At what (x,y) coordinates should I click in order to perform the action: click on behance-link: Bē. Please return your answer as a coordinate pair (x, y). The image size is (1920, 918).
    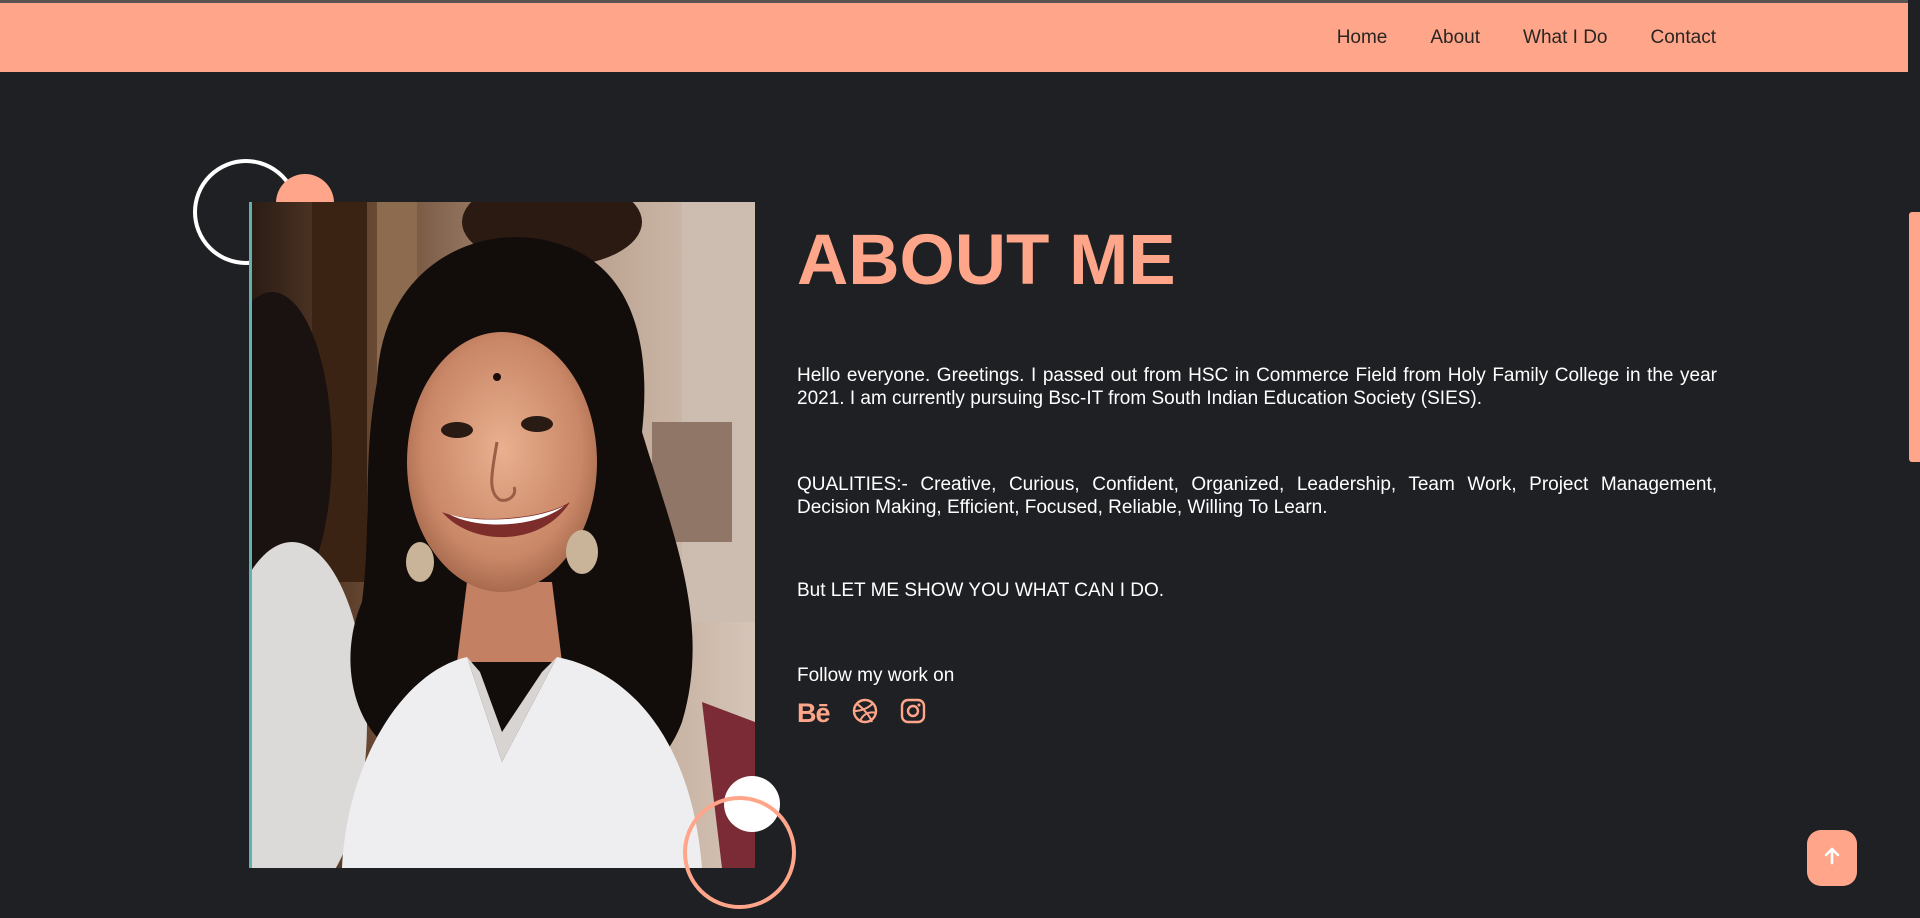
    Looking at the image, I should click on (814, 713).